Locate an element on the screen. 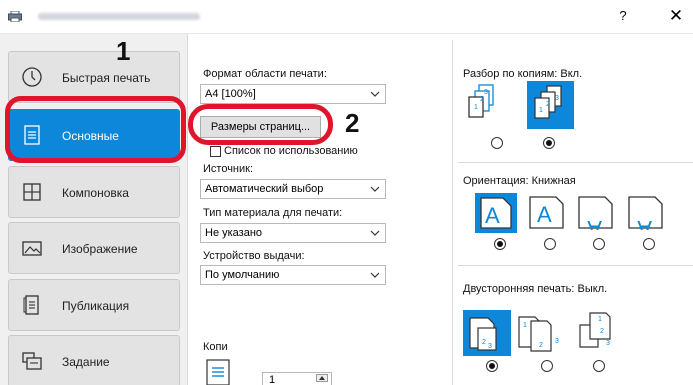 This screenshot has width=693, height=385. stepper-up-icon is located at coordinates (322, 378).